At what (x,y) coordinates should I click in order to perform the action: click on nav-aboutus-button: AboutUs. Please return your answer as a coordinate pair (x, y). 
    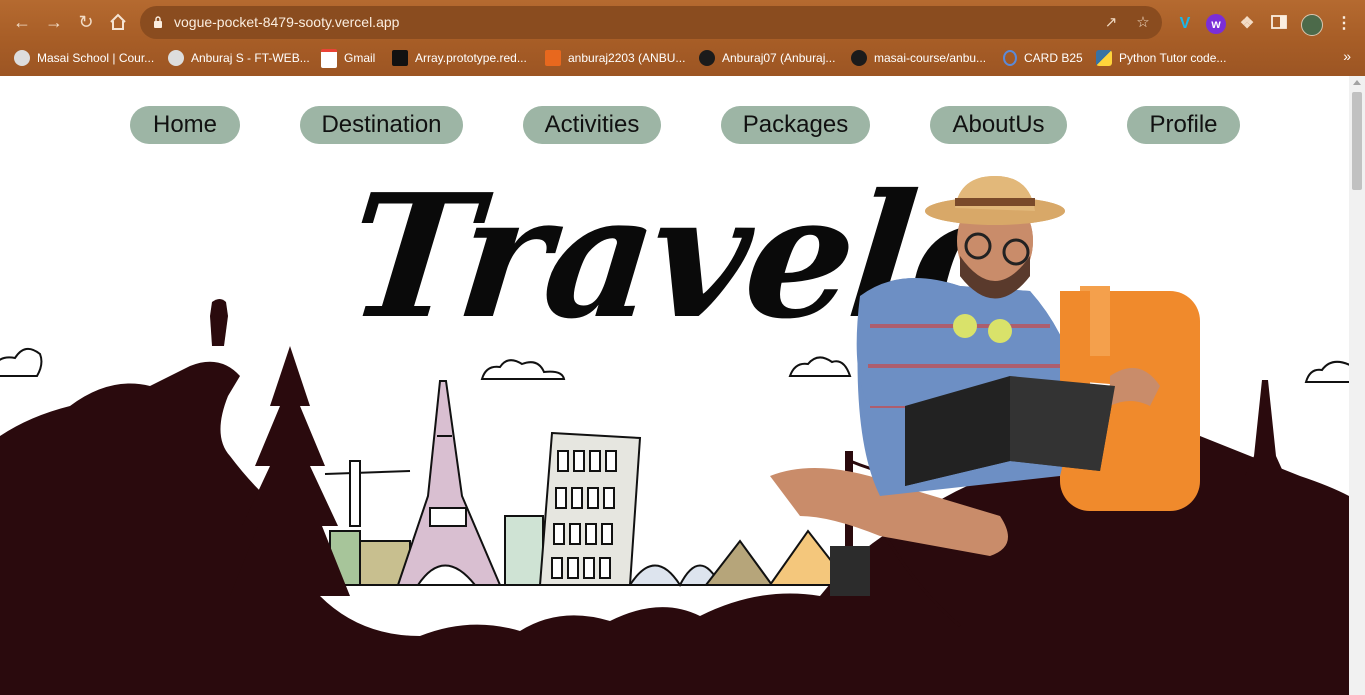
    Looking at the image, I should click on (998, 125).